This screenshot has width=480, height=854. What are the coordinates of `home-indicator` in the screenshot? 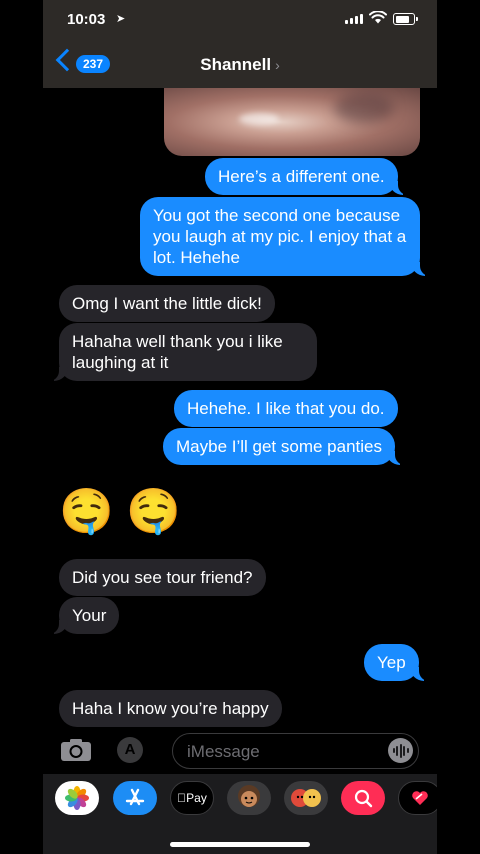 It's located at (240, 844).